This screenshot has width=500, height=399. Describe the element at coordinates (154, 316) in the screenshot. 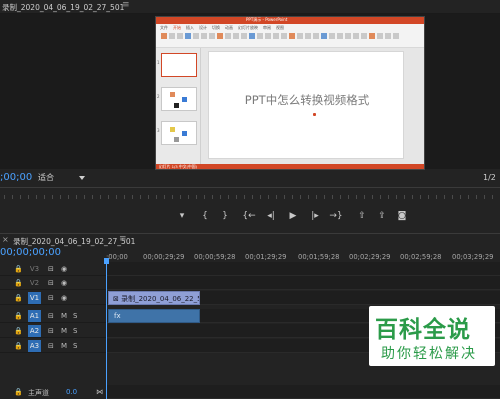

I see `audio-clip: fx` at that location.